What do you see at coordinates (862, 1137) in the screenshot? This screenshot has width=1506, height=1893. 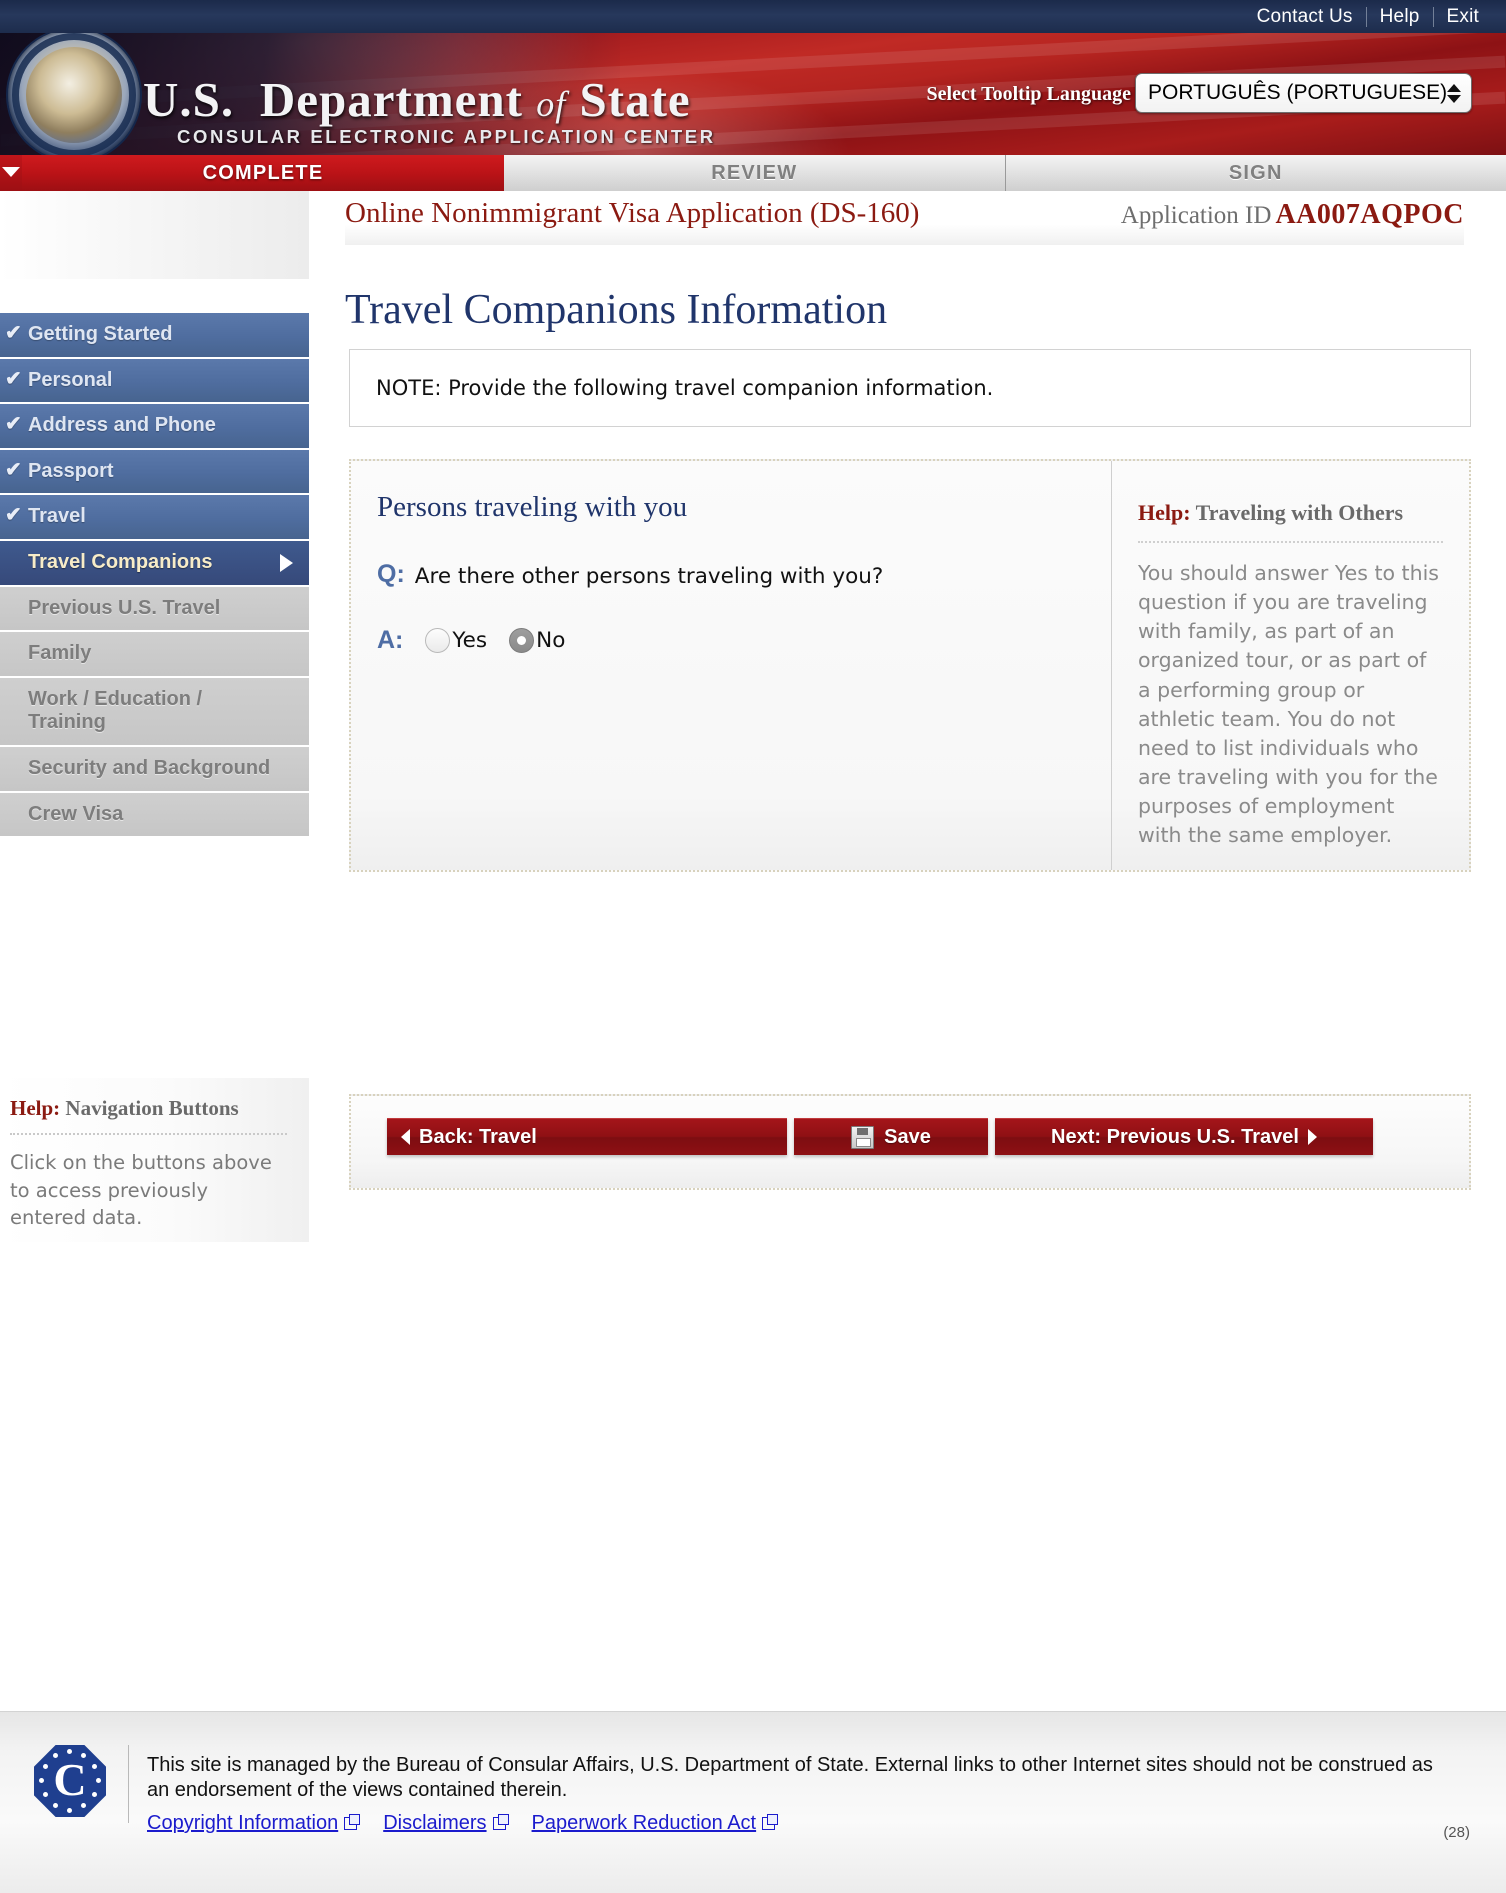 I see `floppy-disk-icon` at bounding box center [862, 1137].